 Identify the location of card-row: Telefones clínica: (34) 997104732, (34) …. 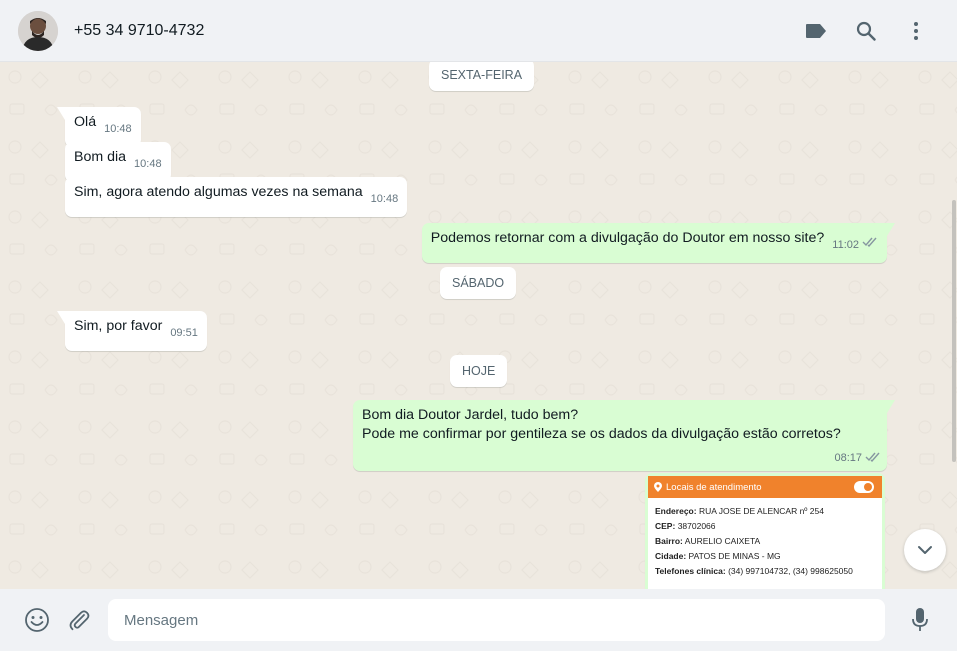
(765, 571).